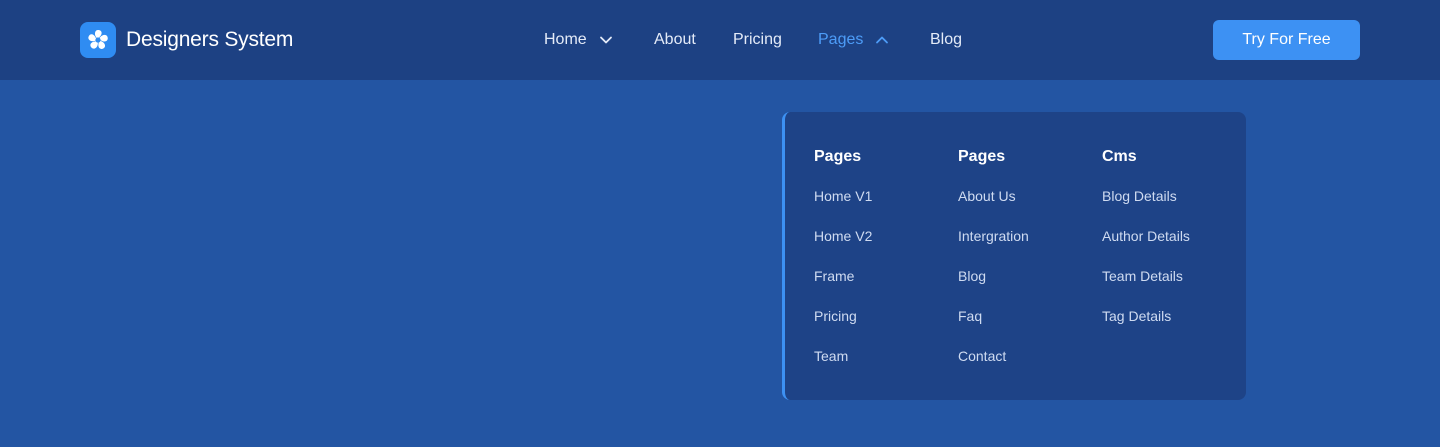  I want to click on dropdown-link-blog: Blog, so click(1028, 288).